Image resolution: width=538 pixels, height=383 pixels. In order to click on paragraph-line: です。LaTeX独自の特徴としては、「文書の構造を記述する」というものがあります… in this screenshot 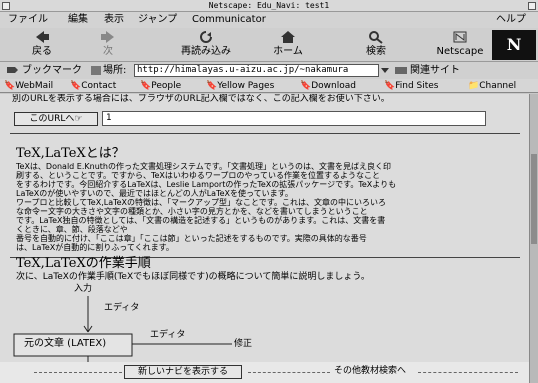, I will do `click(201, 220)`.